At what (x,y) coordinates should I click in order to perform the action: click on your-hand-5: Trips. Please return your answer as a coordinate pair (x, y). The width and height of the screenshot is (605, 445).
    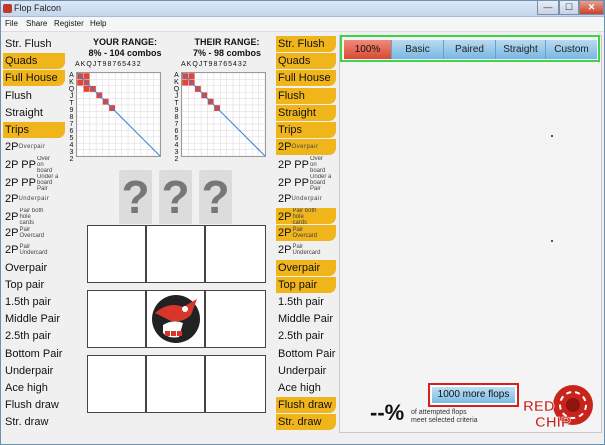
    Looking at the image, I should click on (34, 130).